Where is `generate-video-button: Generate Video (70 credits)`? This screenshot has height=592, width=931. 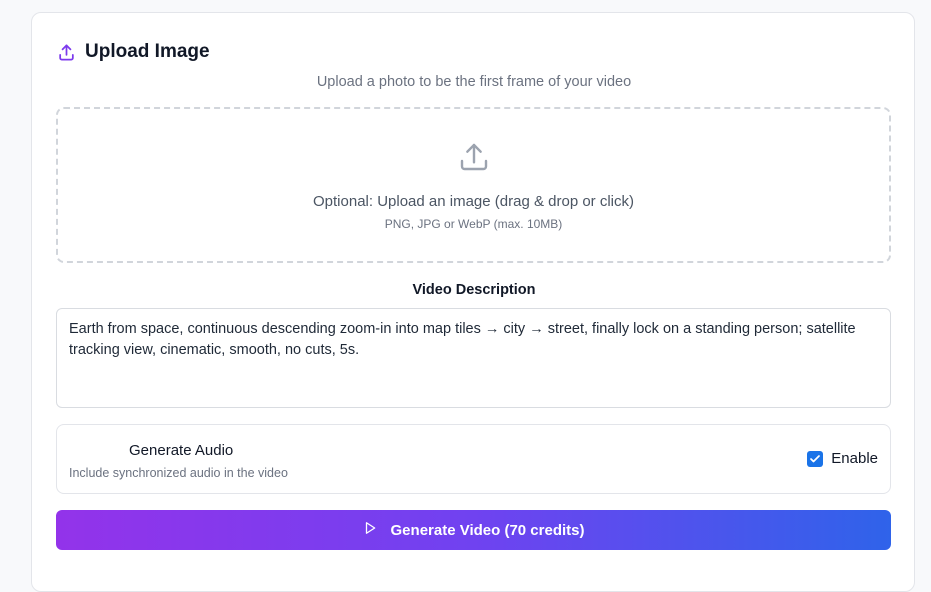 generate-video-button: Generate Video (70 credits) is located at coordinates (473, 530).